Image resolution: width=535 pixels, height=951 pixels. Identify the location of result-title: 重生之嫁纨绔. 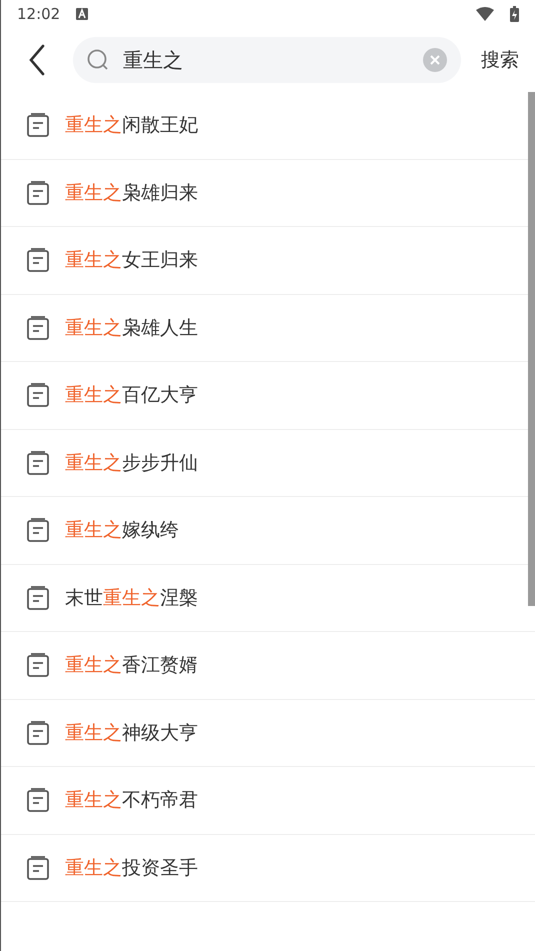
(122, 530).